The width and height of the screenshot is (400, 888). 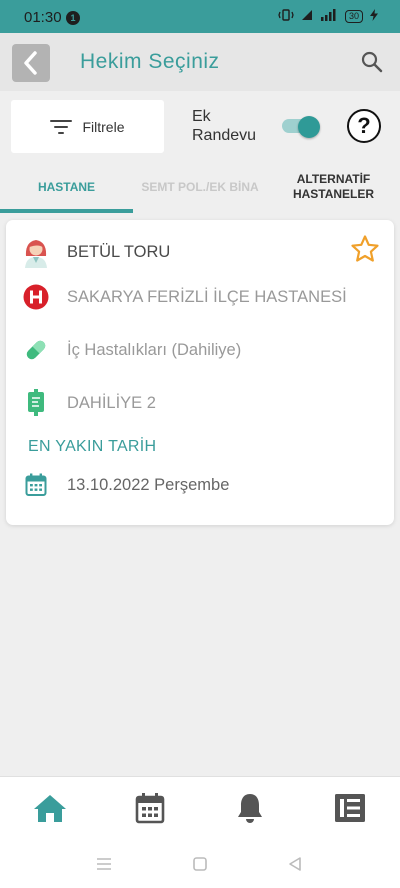 What do you see at coordinates (119, 251) in the screenshot?
I see `doctor-name: BETÜL TORU` at bounding box center [119, 251].